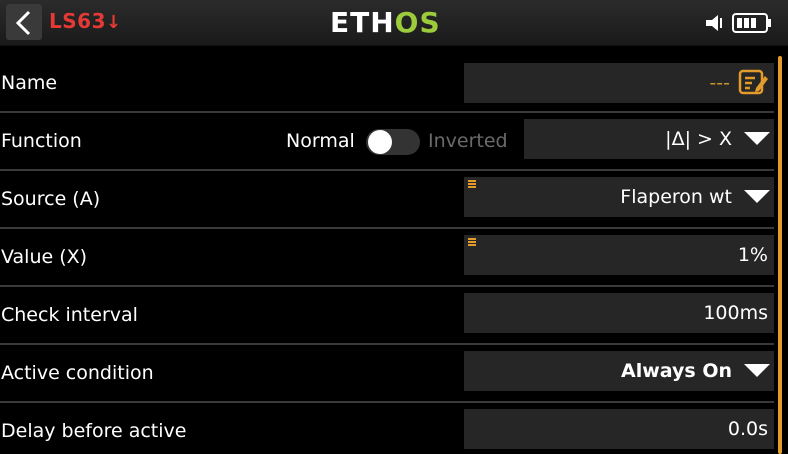 The width and height of the screenshot is (788, 454). I want to click on speaker-icon, so click(715, 23).